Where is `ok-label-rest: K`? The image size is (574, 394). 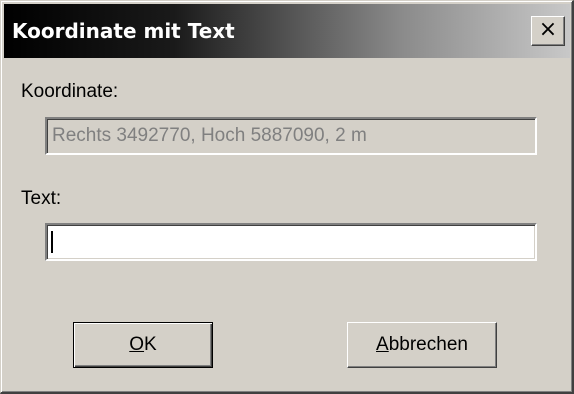
ok-label-rest: K is located at coordinates (150, 344).